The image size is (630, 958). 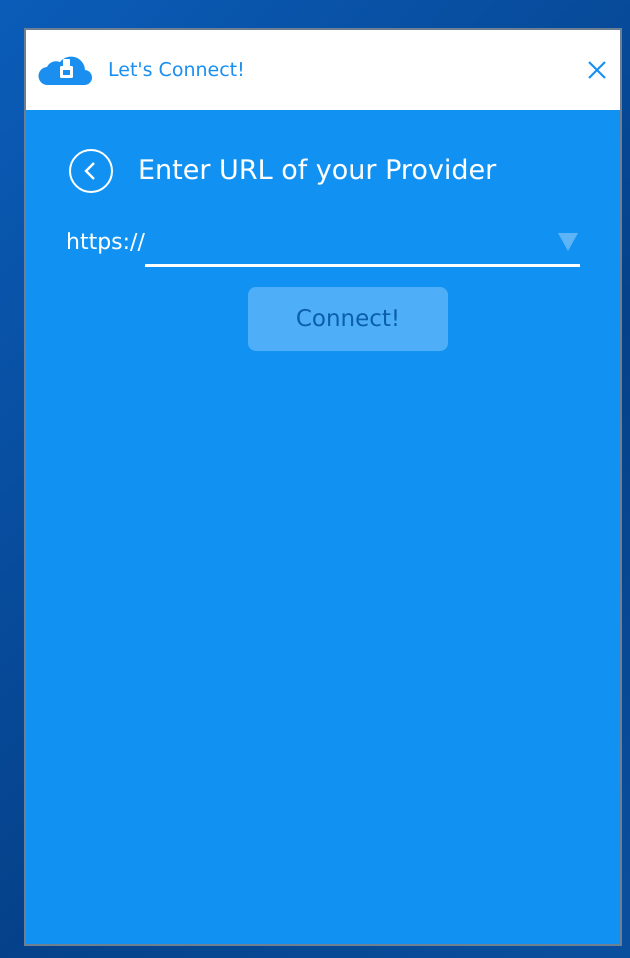 What do you see at coordinates (65, 70) in the screenshot?
I see `cloud-icon` at bounding box center [65, 70].